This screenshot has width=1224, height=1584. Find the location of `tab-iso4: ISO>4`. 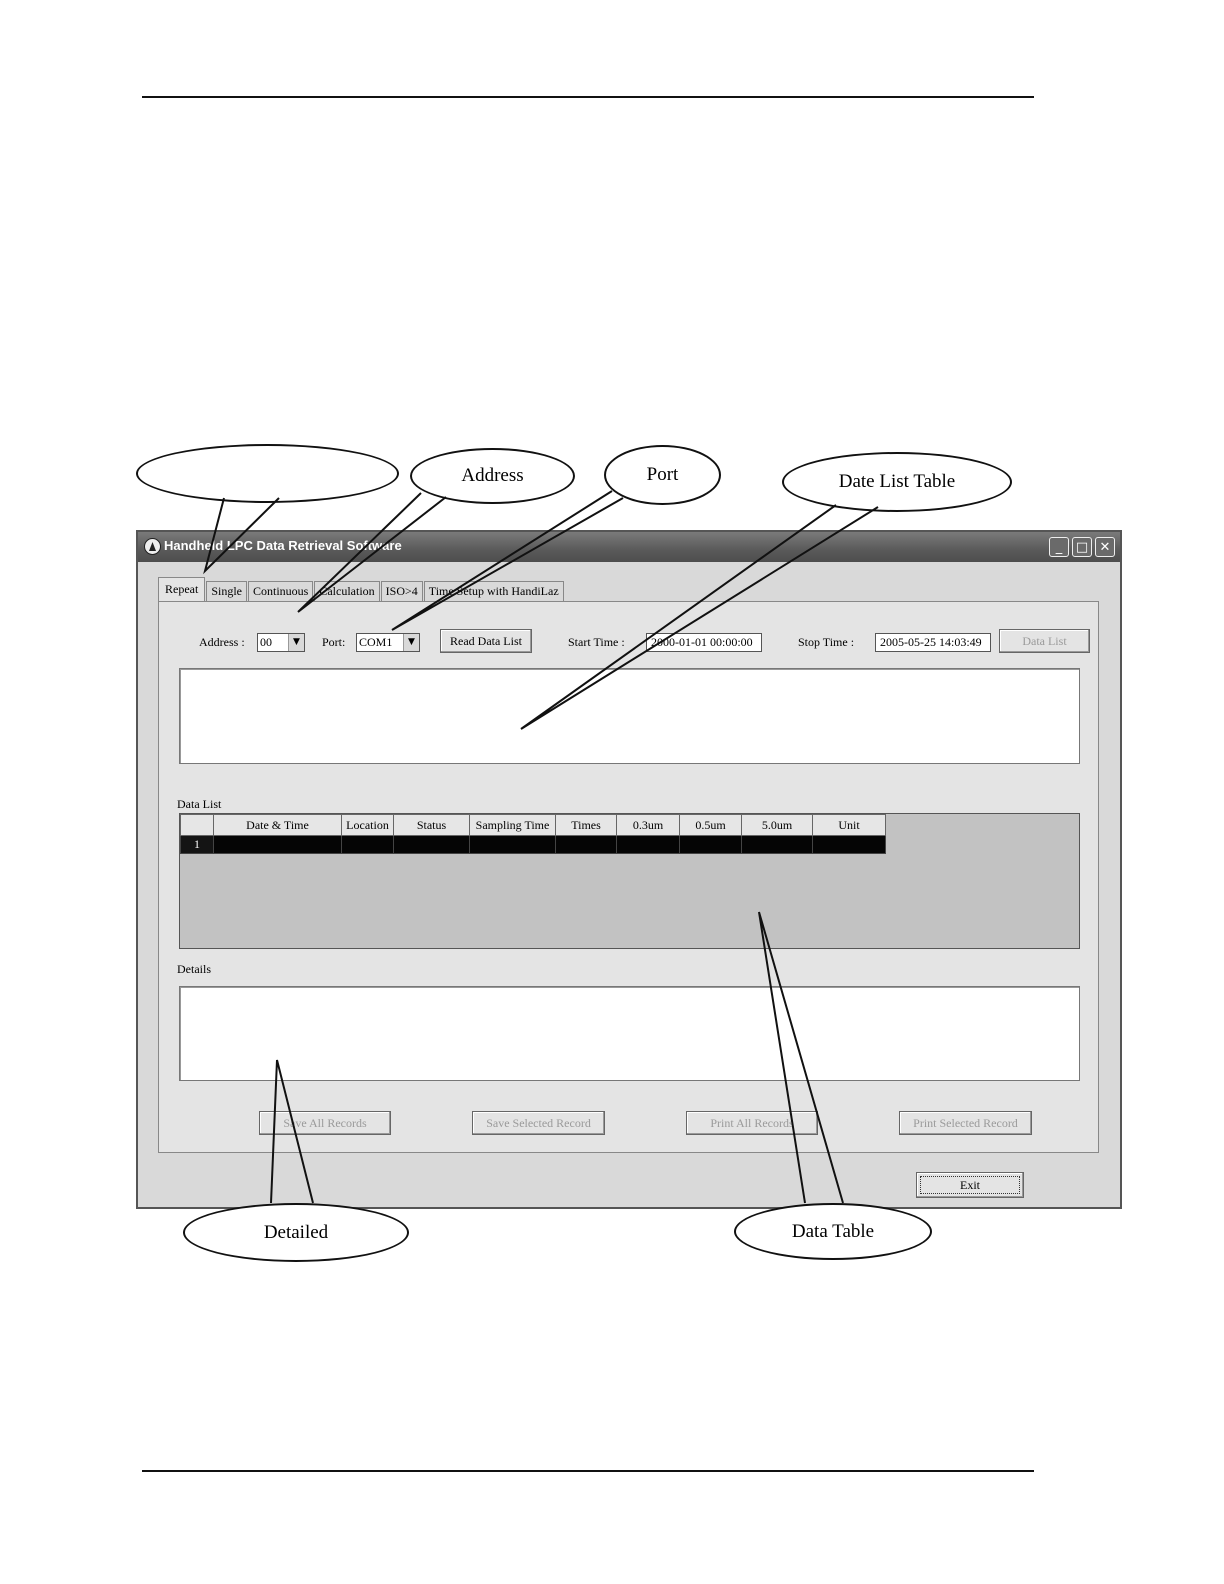

tab-iso4: ISO>4 is located at coordinates (401, 591).